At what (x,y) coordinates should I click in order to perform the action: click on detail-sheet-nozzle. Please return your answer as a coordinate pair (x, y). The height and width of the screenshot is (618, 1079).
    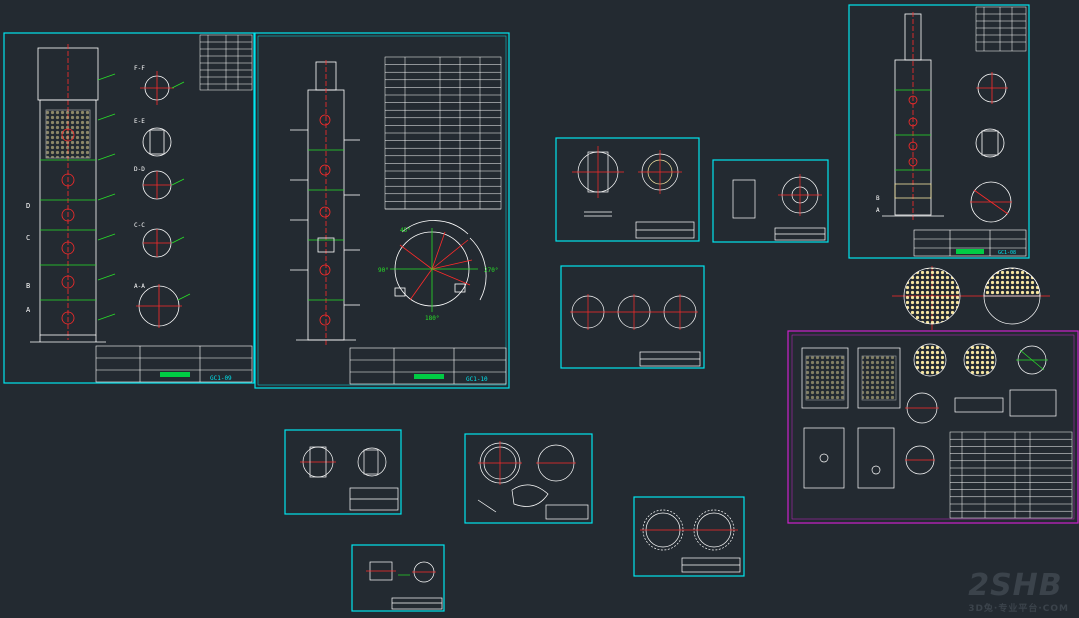
    Looking at the image, I should click on (343, 472).